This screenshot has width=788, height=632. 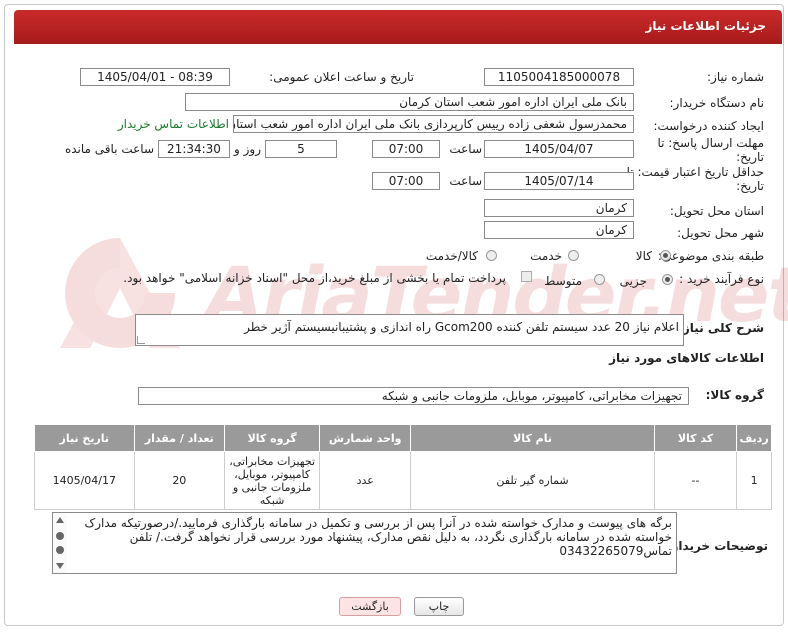 What do you see at coordinates (754, 438) in the screenshot?
I see `column-header: ردیف` at bounding box center [754, 438].